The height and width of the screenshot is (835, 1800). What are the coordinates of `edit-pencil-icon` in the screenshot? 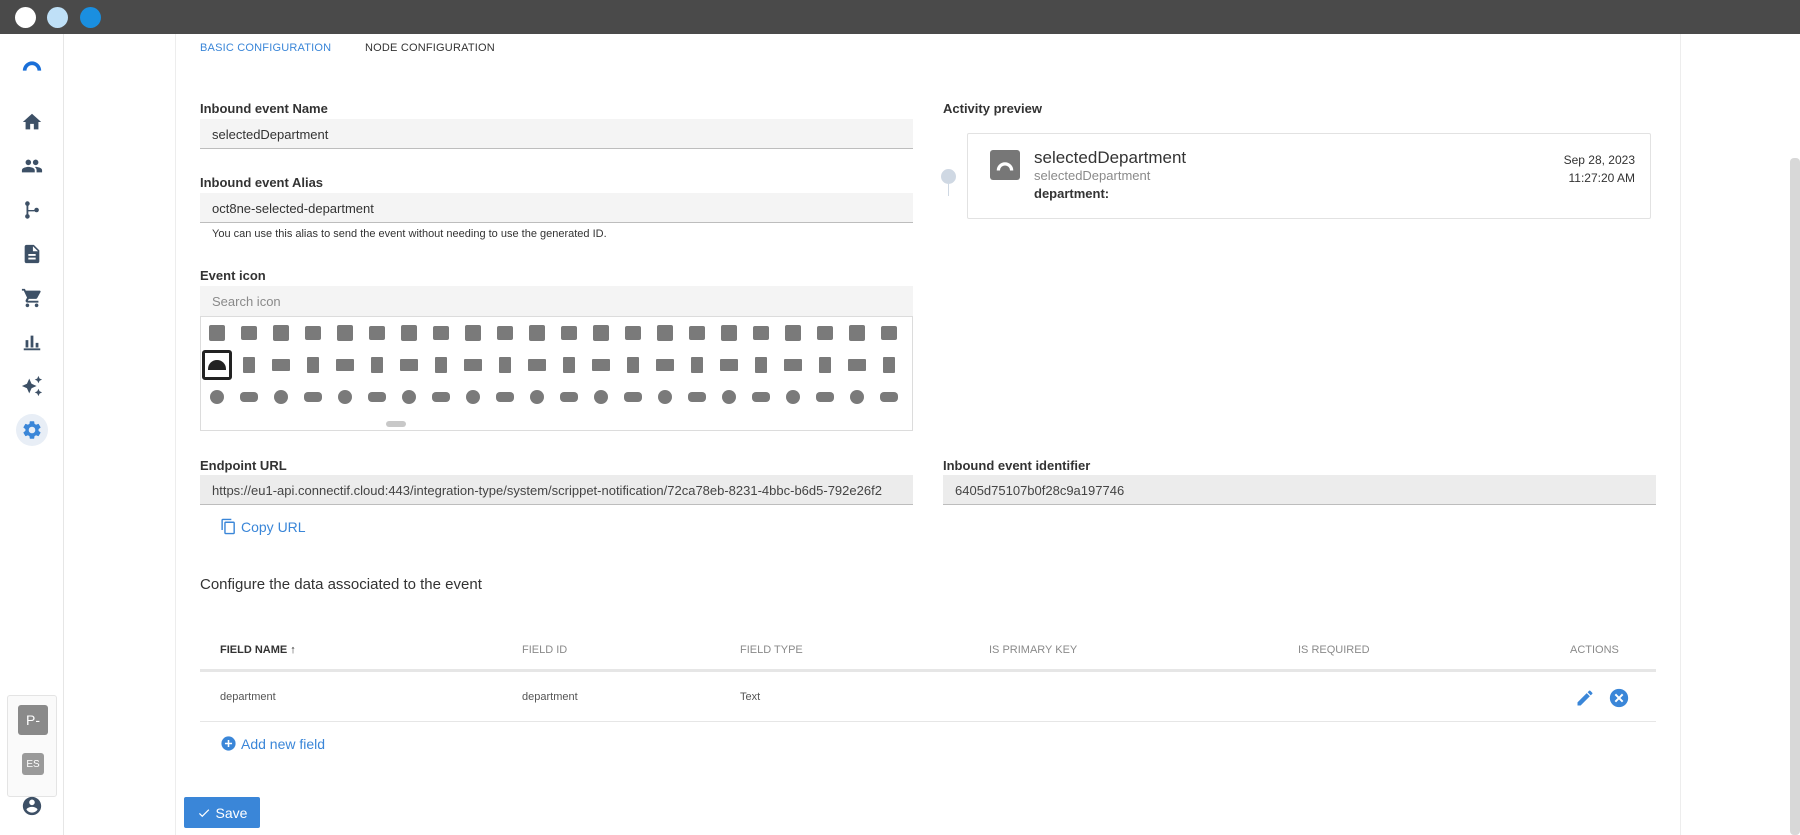 It's located at (1585, 698).